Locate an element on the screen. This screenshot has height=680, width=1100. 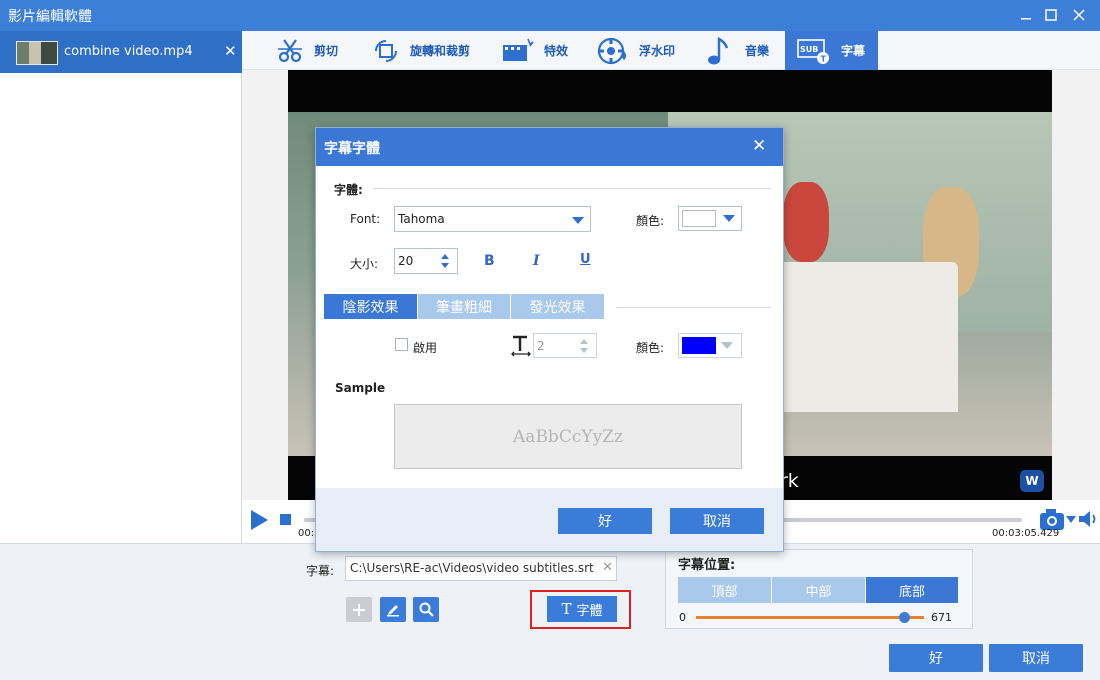
tab-cut: 剪切 is located at coordinates (307, 50).